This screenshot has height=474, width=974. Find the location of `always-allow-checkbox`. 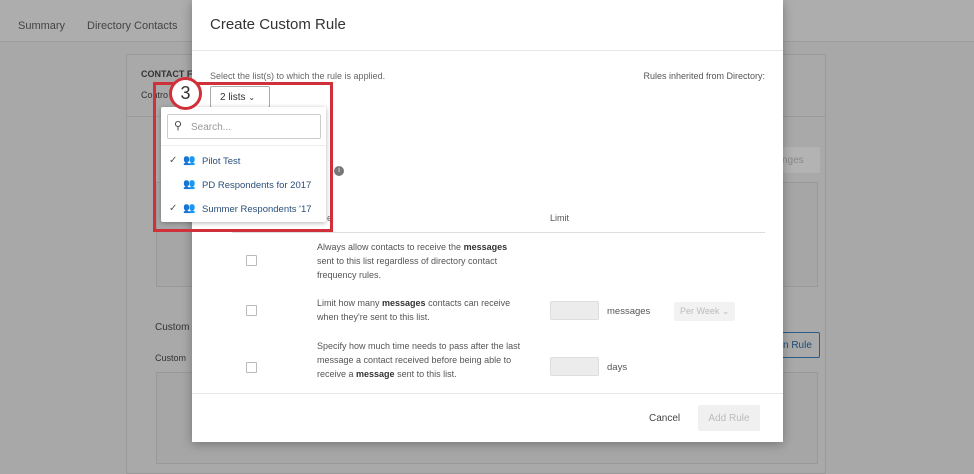

always-allow-checkbox is located at coordinates (251, 260).